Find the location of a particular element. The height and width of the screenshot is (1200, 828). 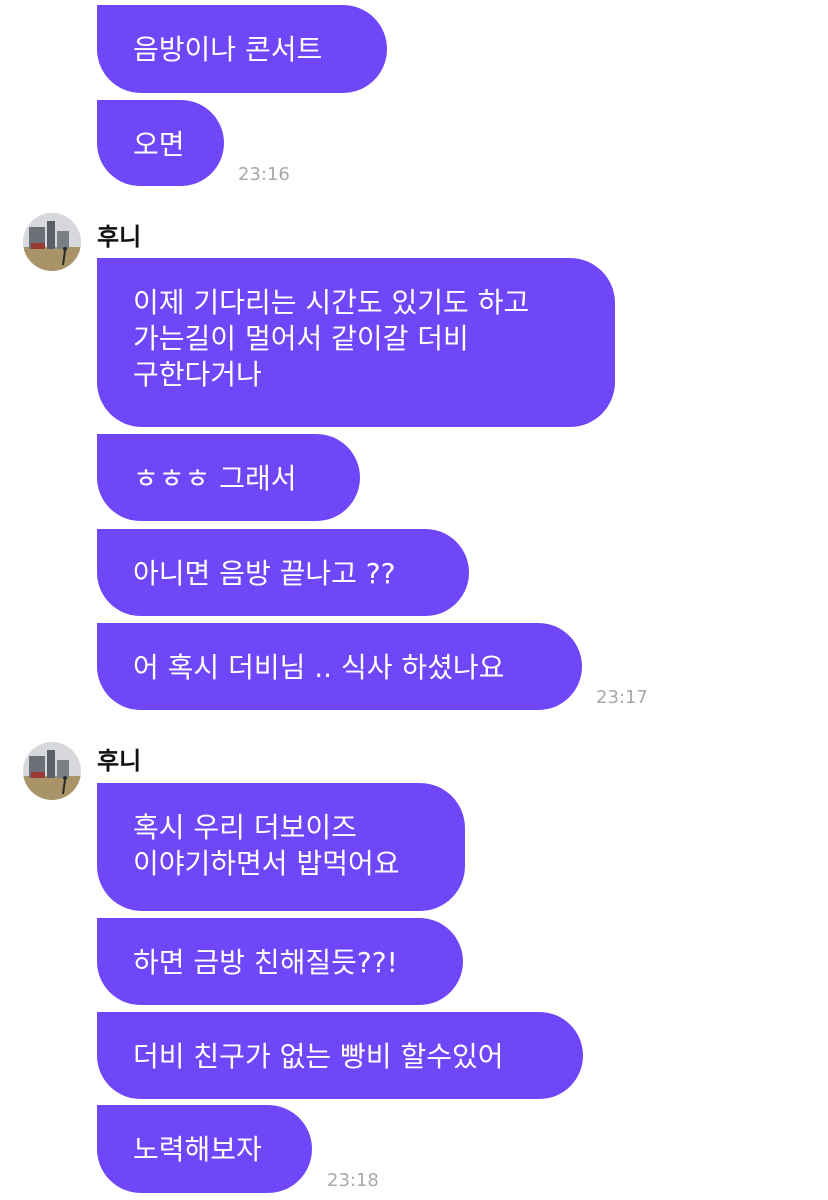

message-text-line: 혹시 우리 더보이즈 is located at coordinates (245, 827).